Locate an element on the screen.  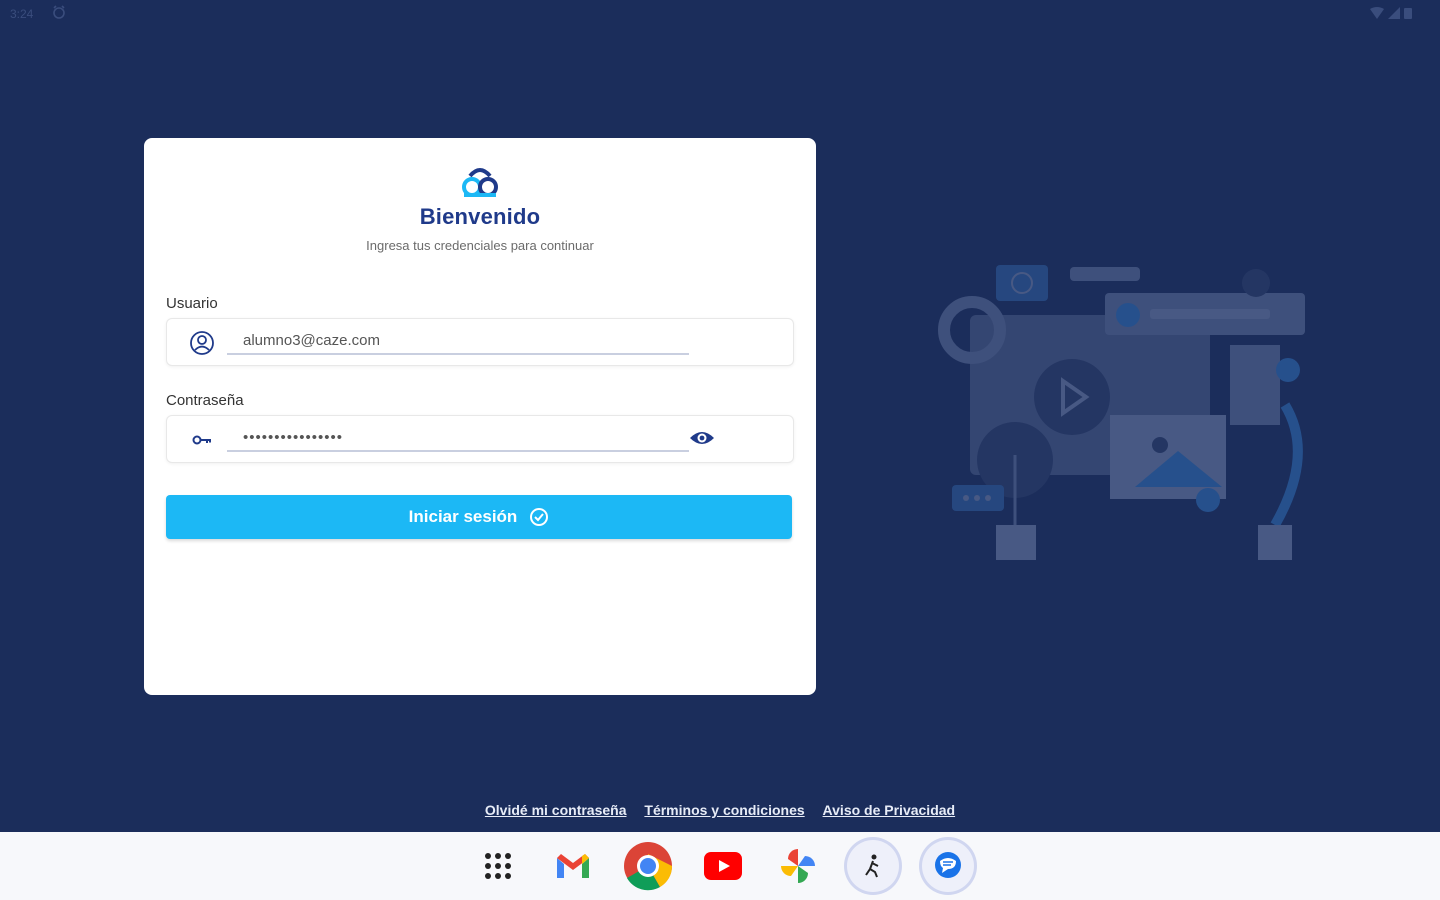
cloud-logo-icon is located at coordinates (480, 182).